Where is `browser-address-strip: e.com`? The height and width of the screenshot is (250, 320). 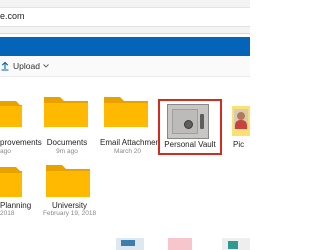
browser-address-strip: e.com is located at coordinates (125, 16).